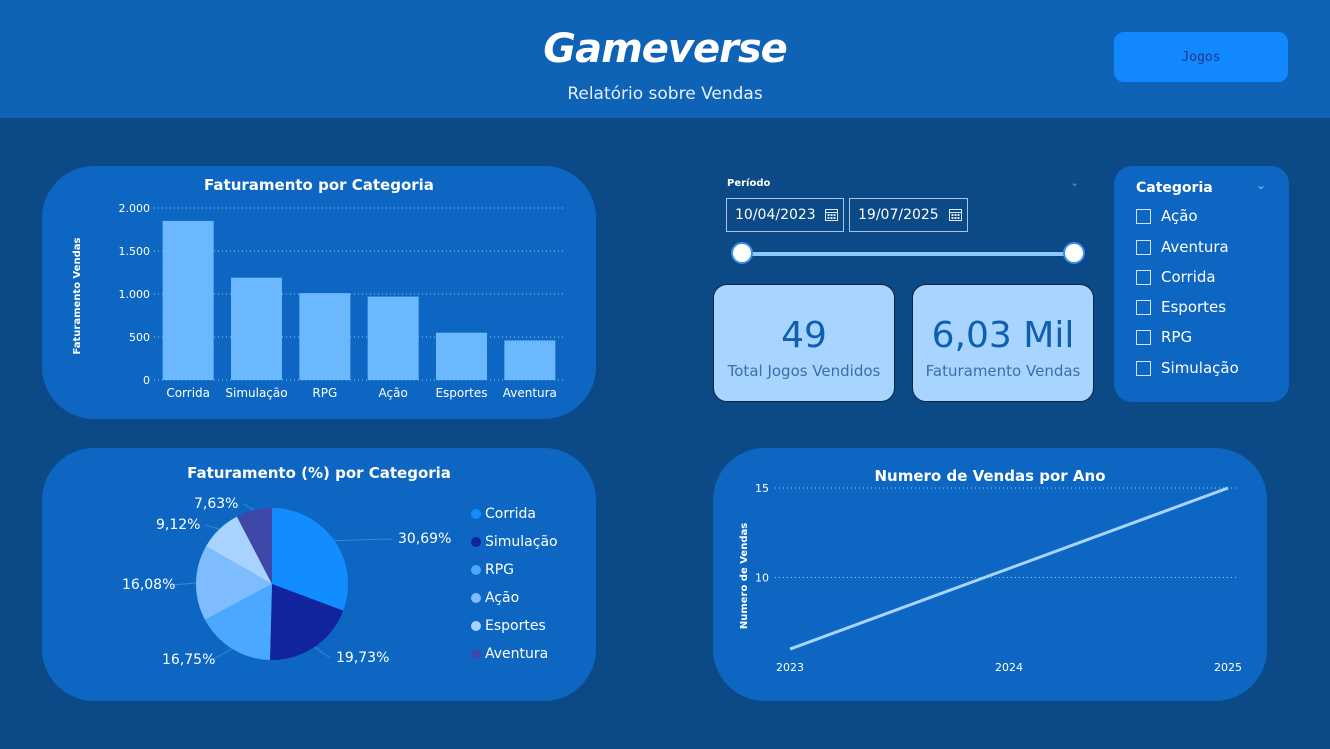 The height and width of the screenshot is (749, 1330). Describe the element at coordinates (188, 393) in the screenshot. I see `x-tick-label: Corrida` at that location.